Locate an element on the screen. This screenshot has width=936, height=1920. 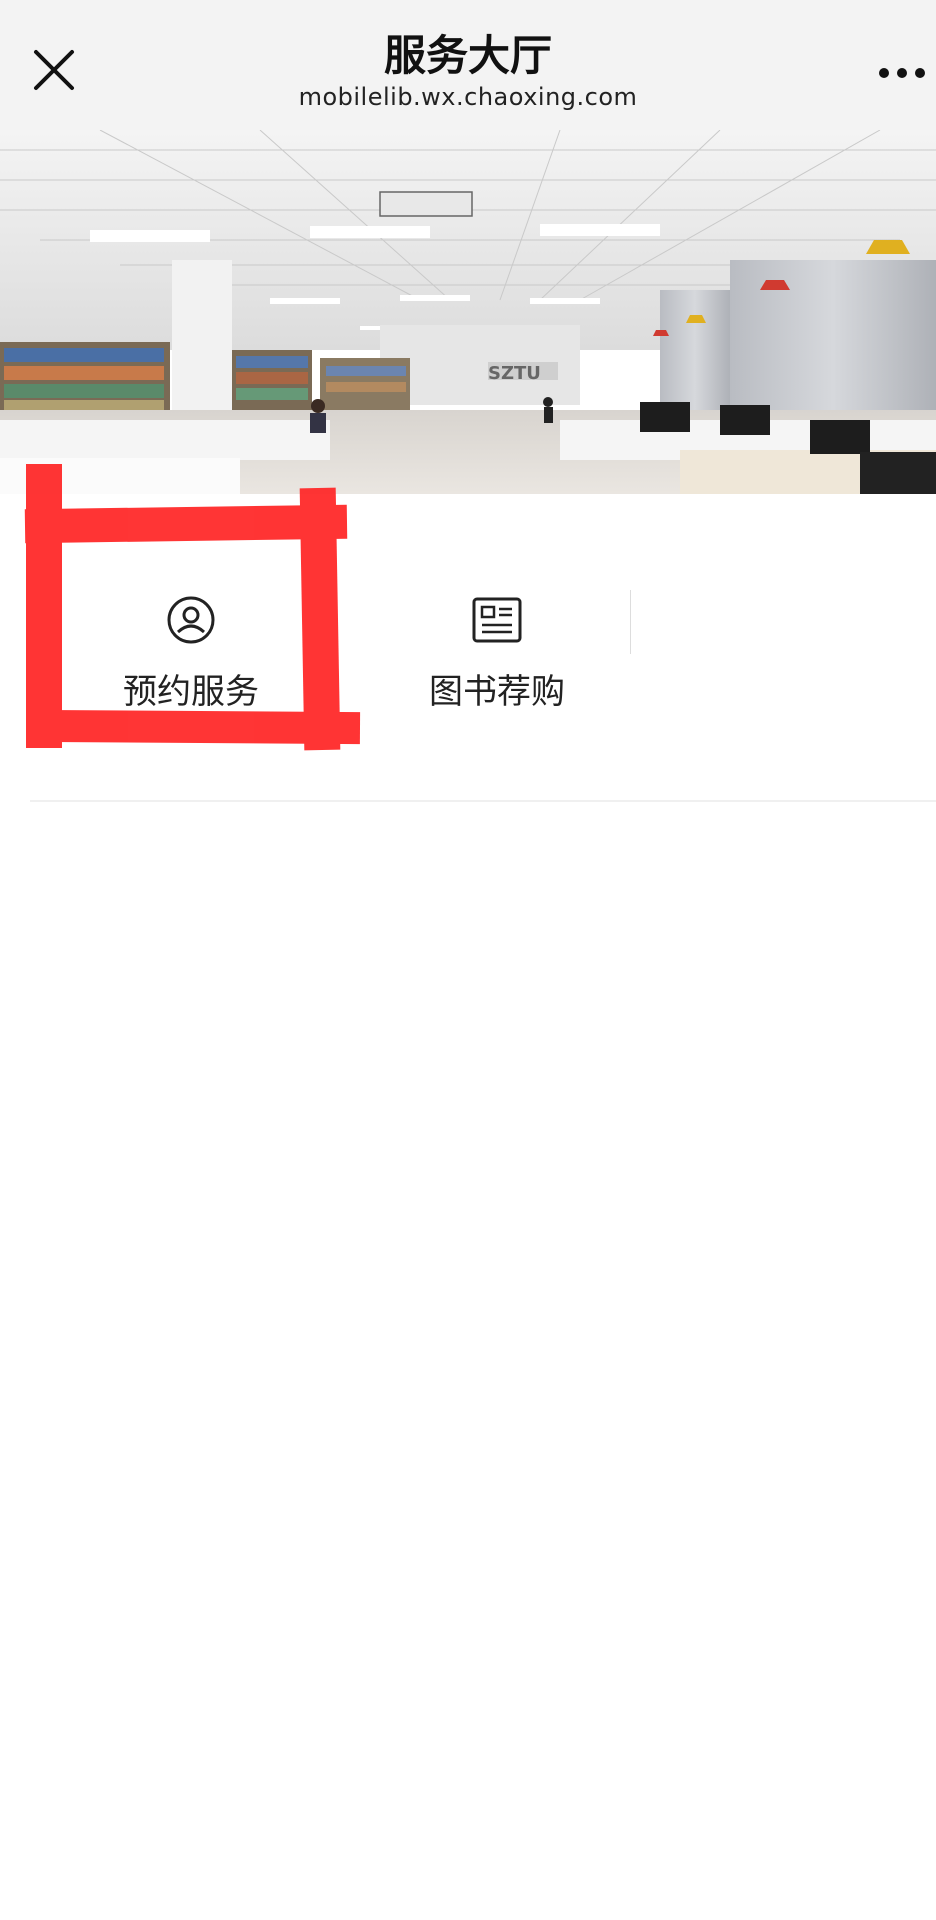
service-label: 预约服务 is located at coordinates (191, 692).